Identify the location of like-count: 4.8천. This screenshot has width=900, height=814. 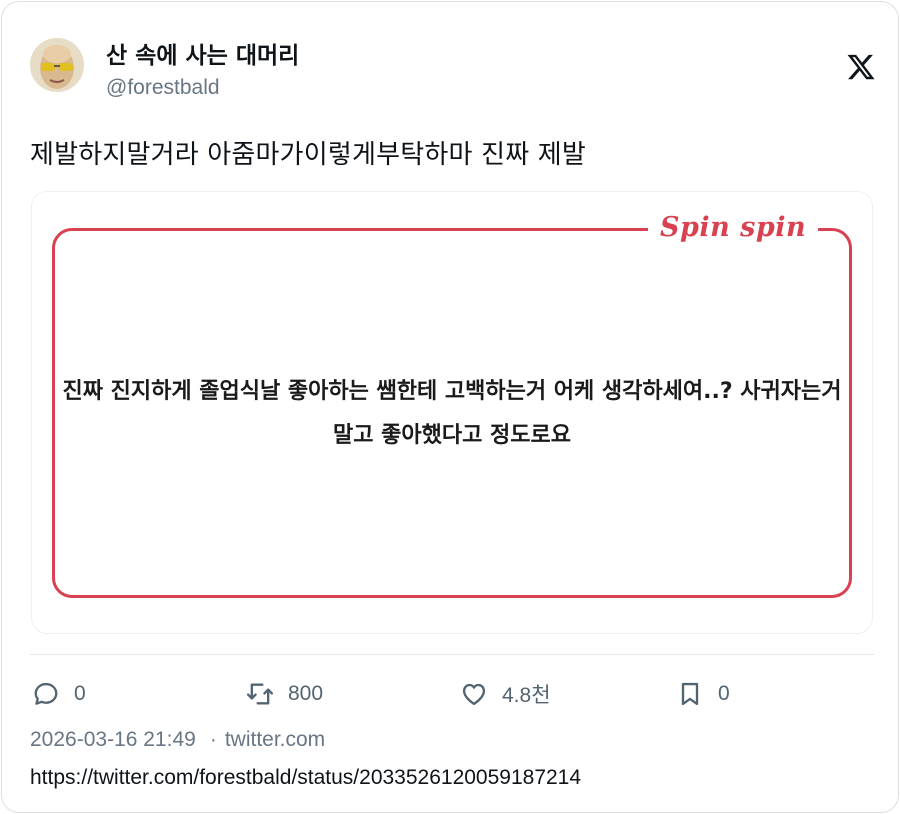
(526, 695).